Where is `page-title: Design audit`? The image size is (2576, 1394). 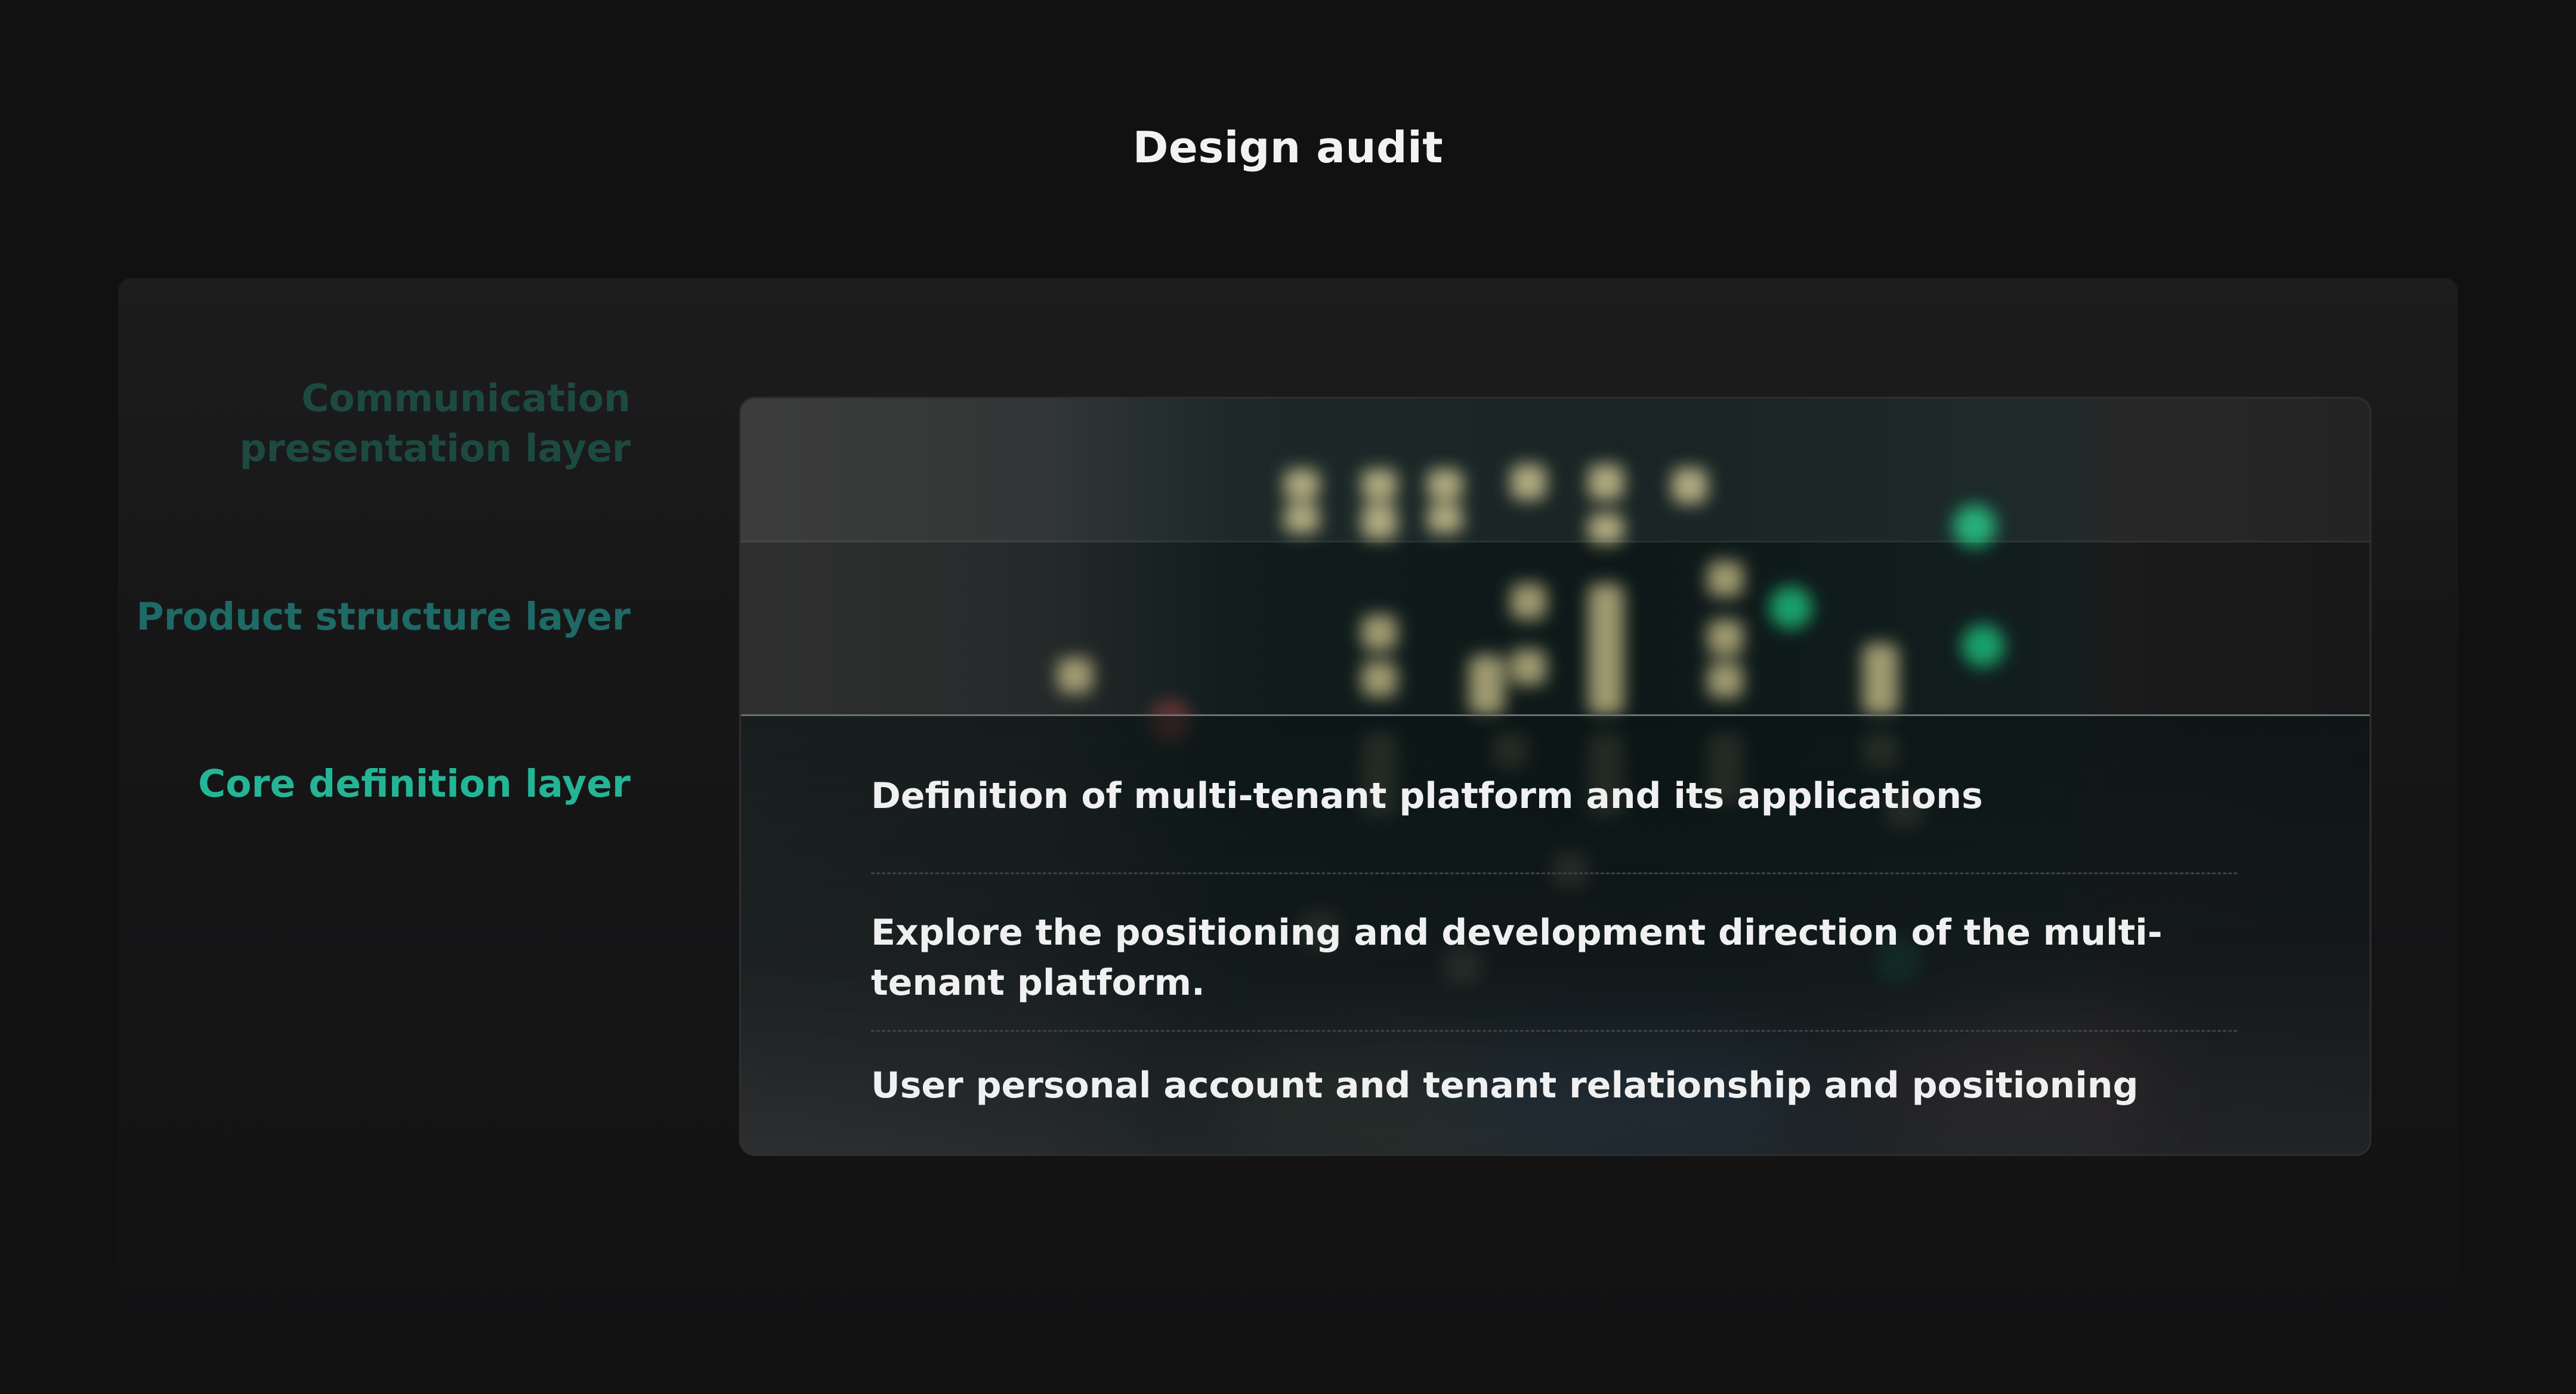 page-title: Design audit is located at coordinates (1288, 147).